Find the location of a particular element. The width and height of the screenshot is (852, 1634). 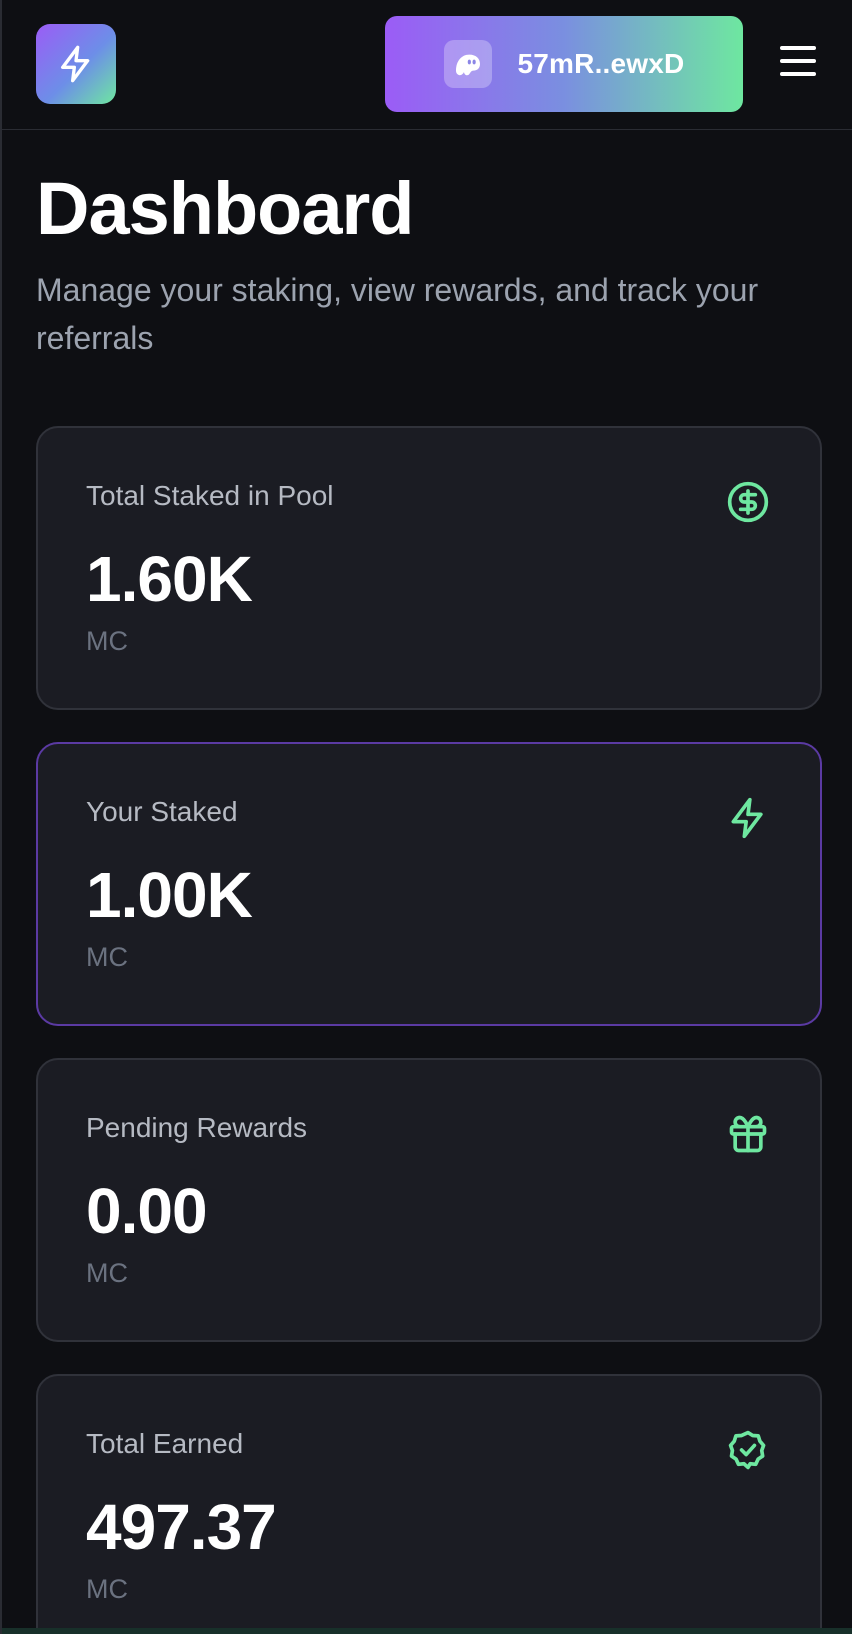

menu-button is located at coordinates (798, 61).